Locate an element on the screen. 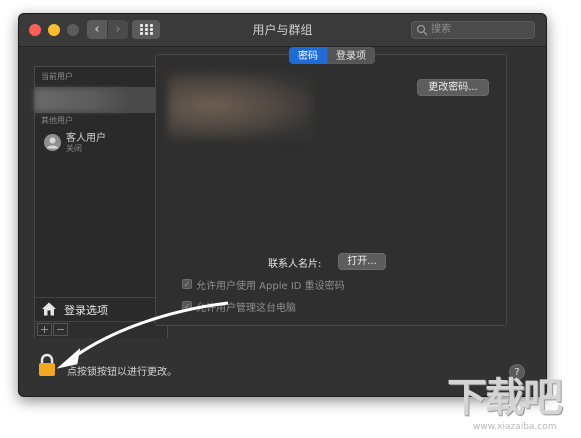  title-bar: ‹ › 用户与群组 搜索 is located at coordinates (282, 30).